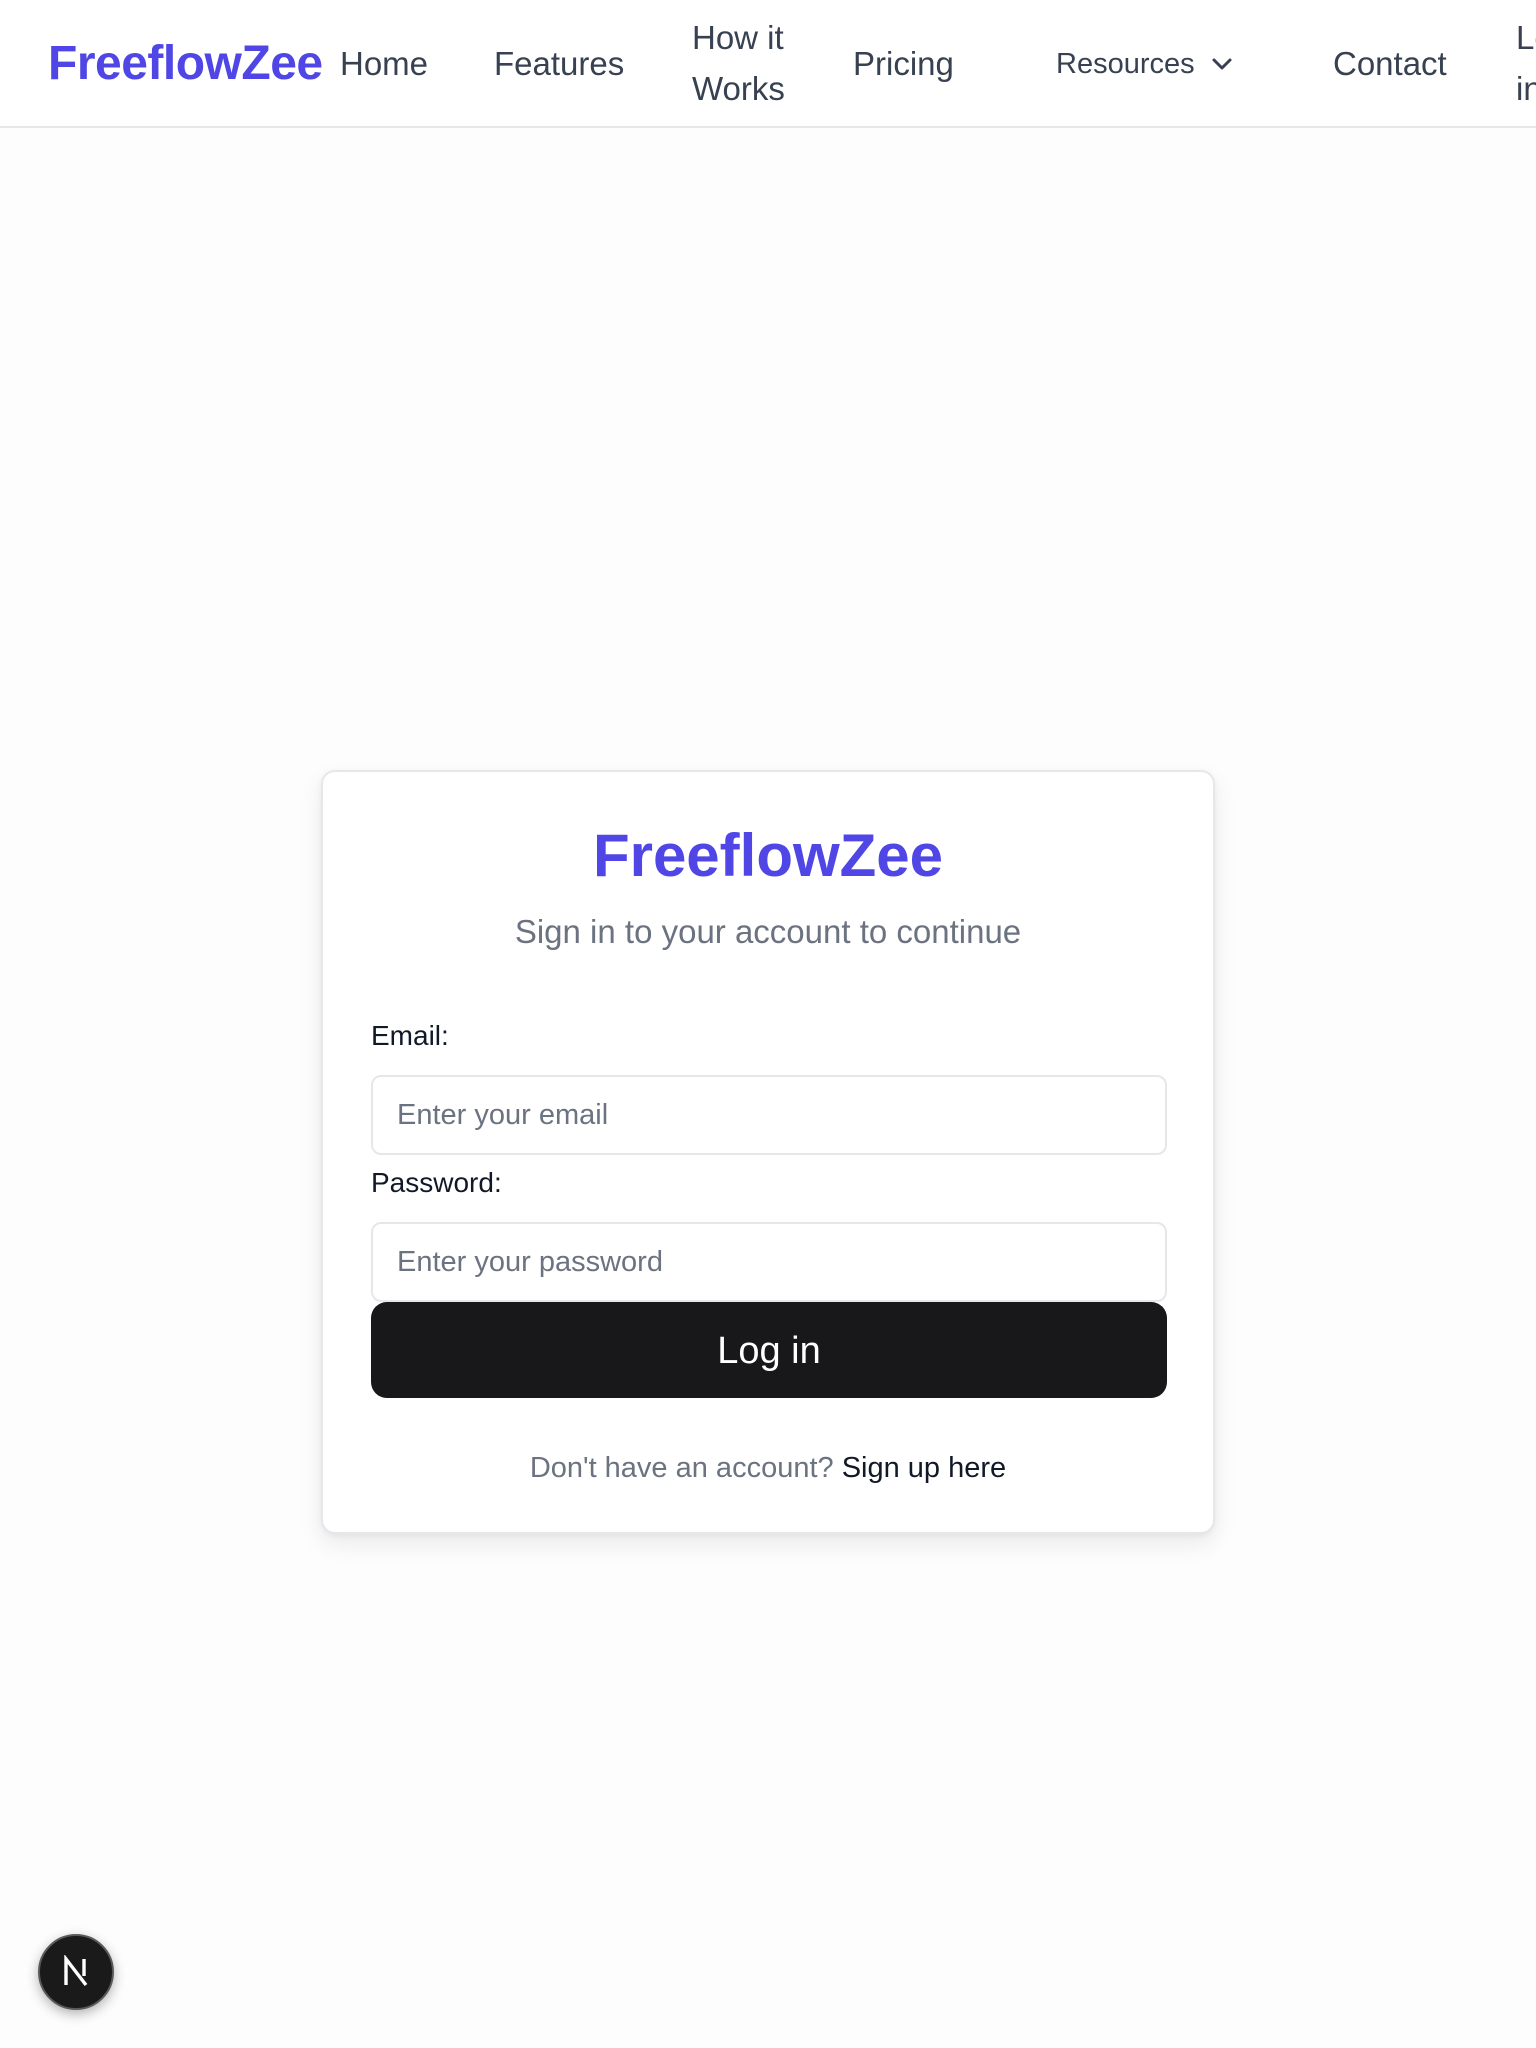  I want to click on password-field, so click(769, 1262).